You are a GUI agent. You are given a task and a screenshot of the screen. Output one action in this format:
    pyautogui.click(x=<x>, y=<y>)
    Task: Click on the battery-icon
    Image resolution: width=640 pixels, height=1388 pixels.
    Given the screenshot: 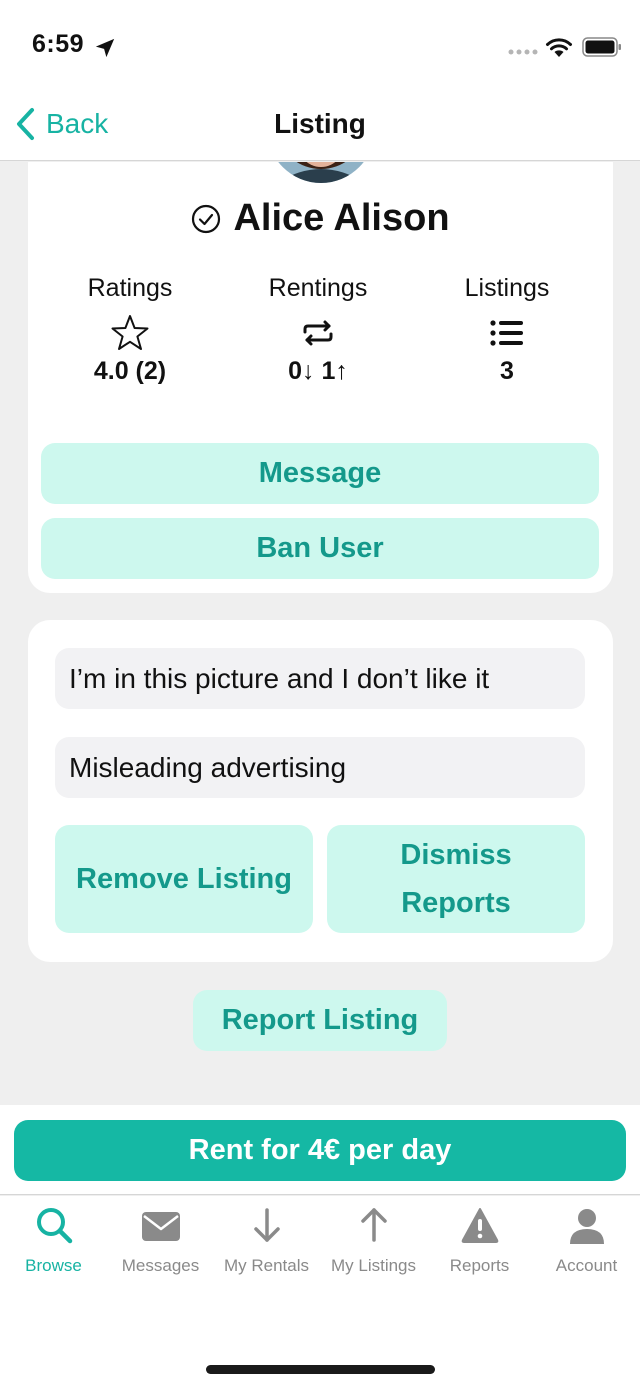 What is the action you would take?
    pyautogui.click(x=601, y=47)
    